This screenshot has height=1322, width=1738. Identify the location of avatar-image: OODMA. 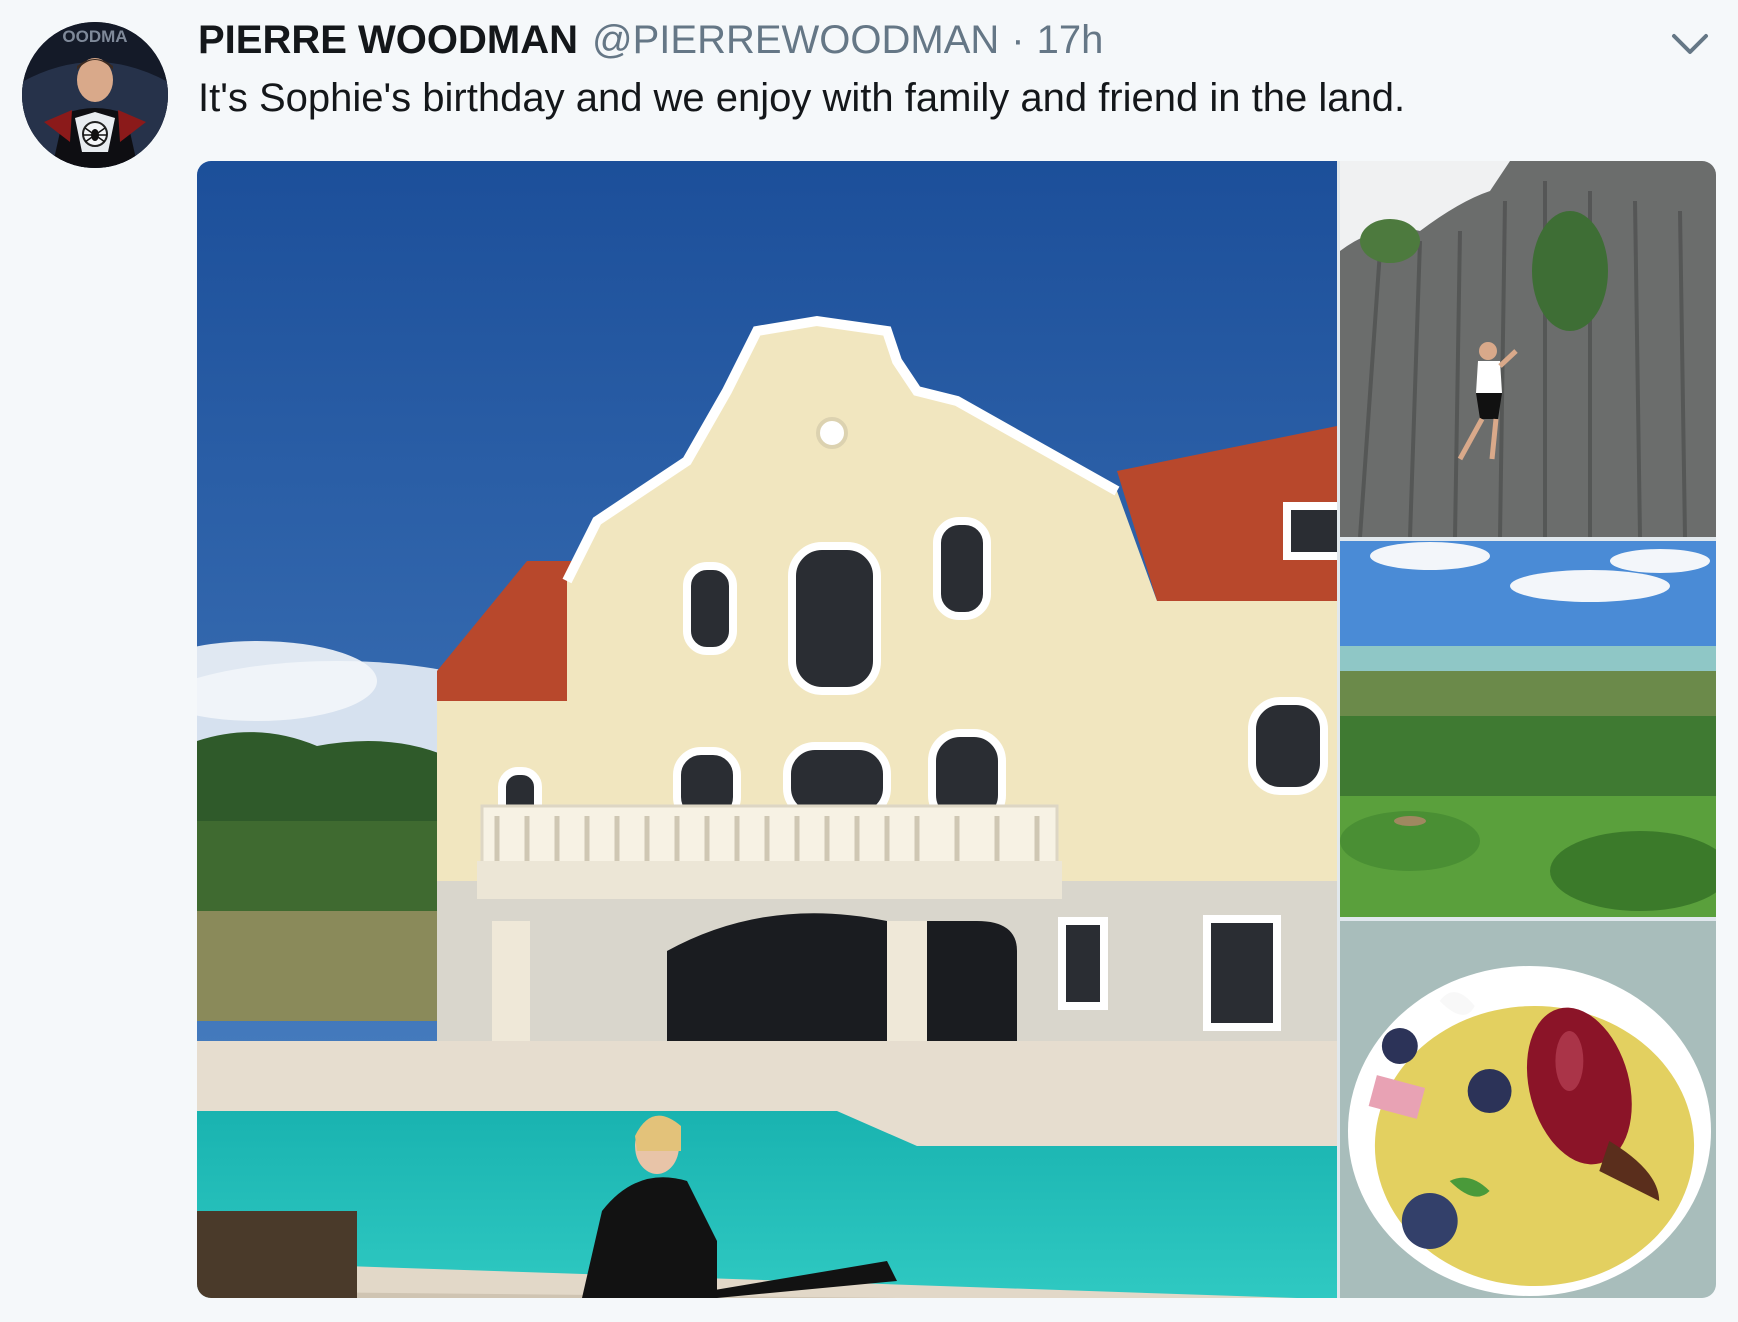
(95, 95).